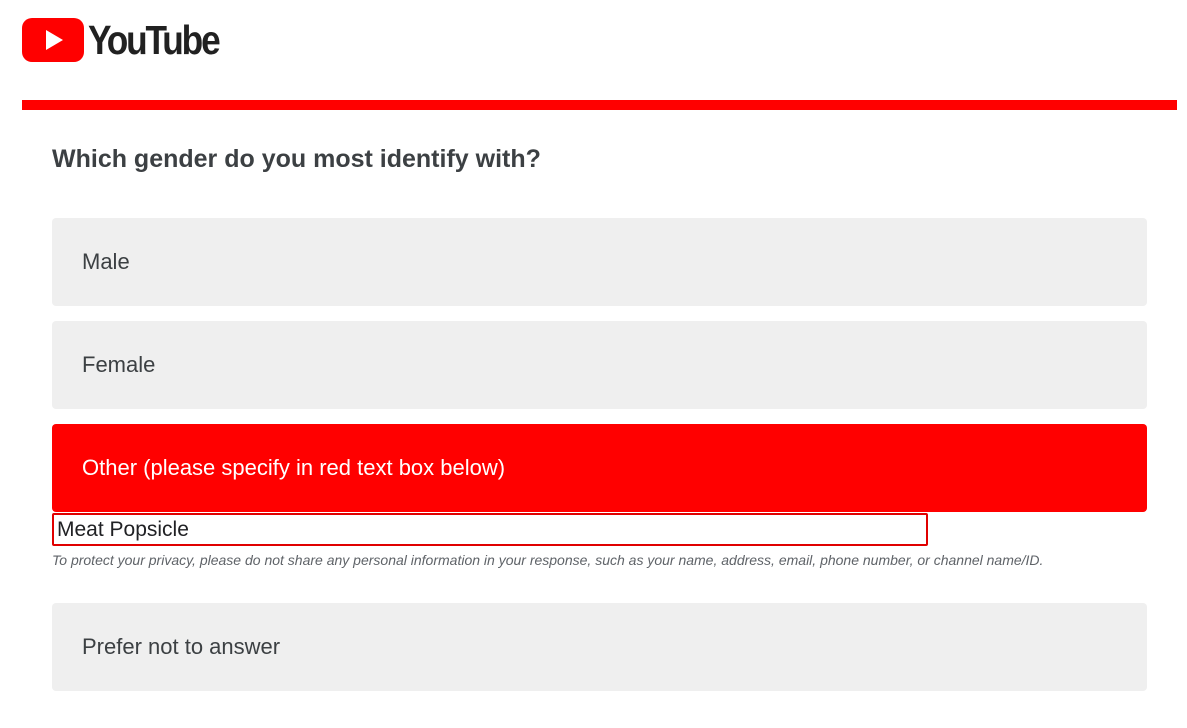 The image size is (1187, 728). Describe the element at coordinates (599, 262) in the screenshot. I see `option-male: Male` at that location.